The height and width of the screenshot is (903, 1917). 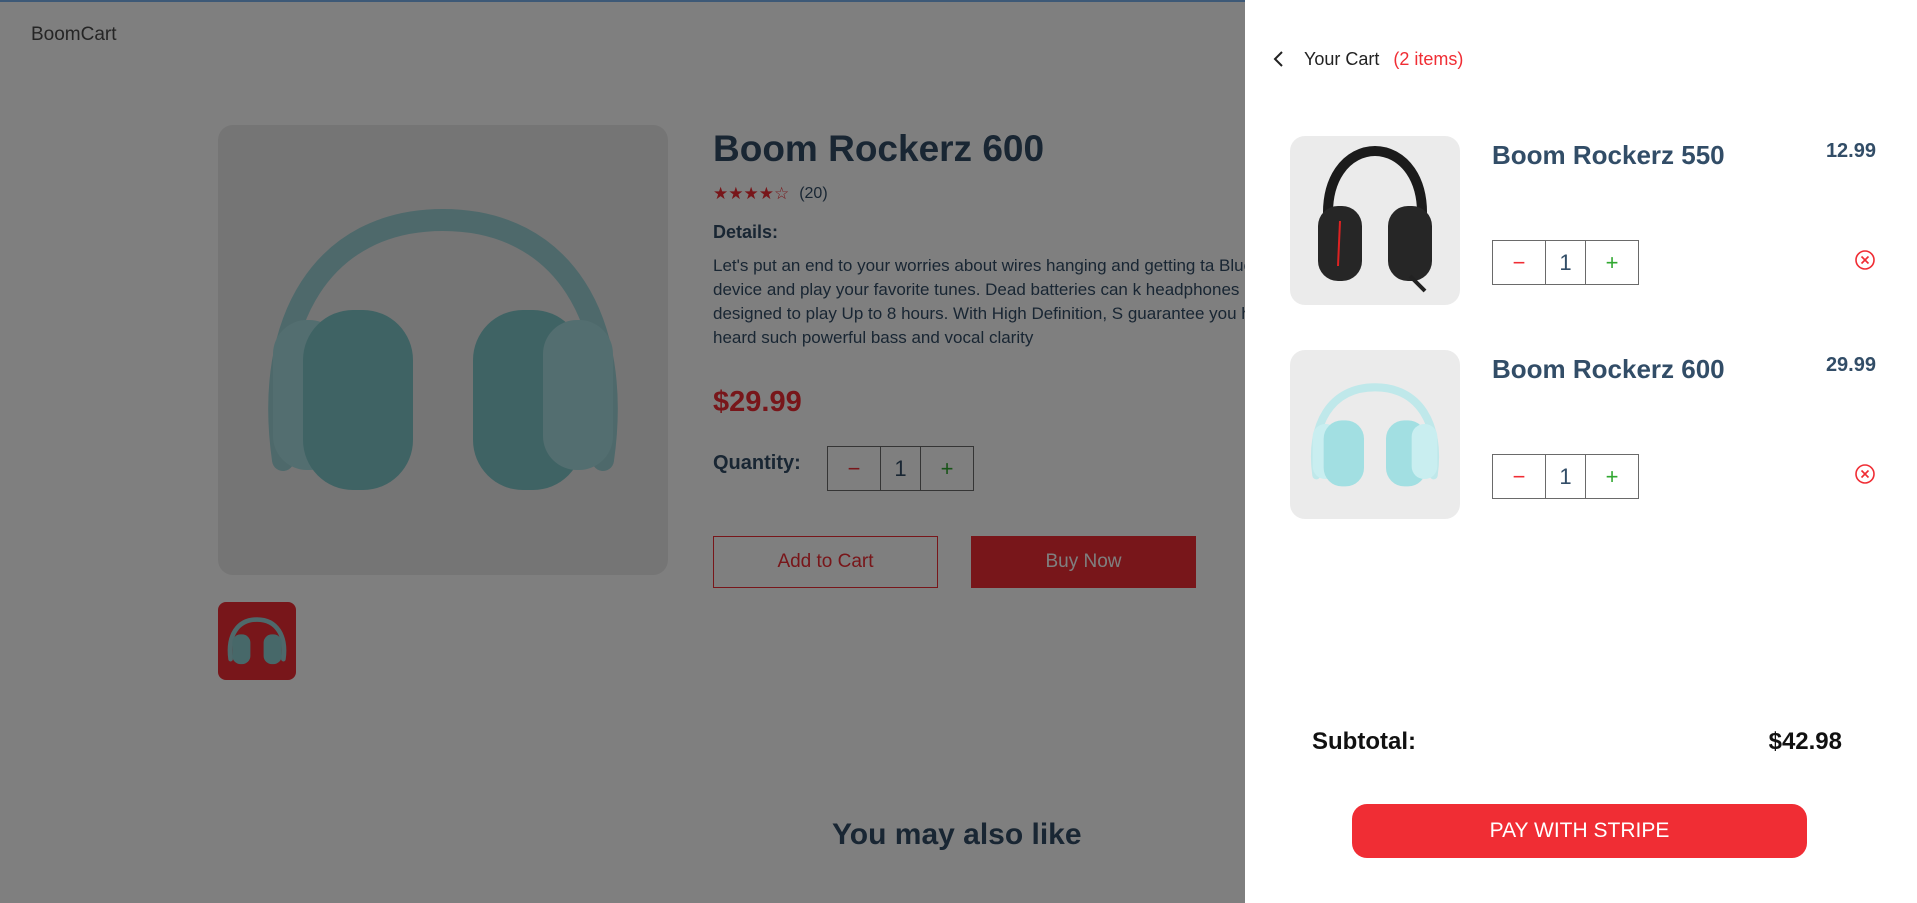 I want to click on top-border, so click(x=622, y=1).